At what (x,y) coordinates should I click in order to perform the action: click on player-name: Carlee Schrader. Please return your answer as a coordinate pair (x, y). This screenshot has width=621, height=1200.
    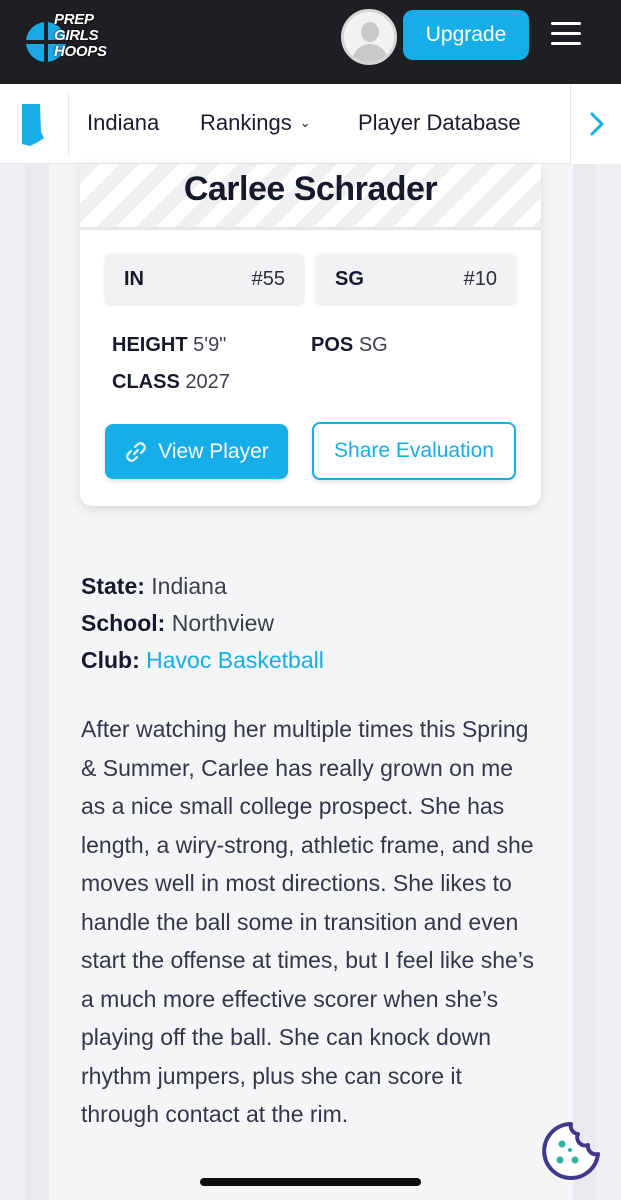
    Looking at the image, I should click on (310, 189).